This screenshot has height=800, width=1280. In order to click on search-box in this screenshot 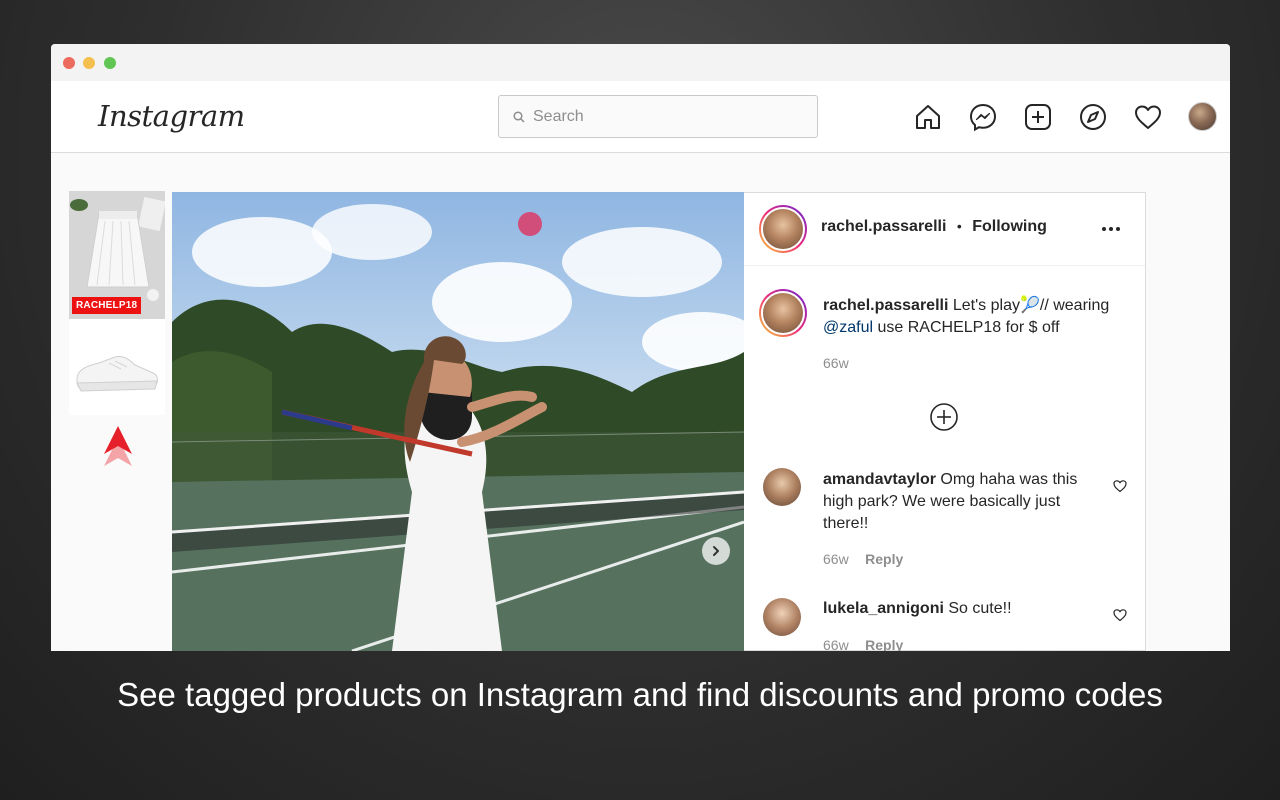, I will do `click(658, 116)`.